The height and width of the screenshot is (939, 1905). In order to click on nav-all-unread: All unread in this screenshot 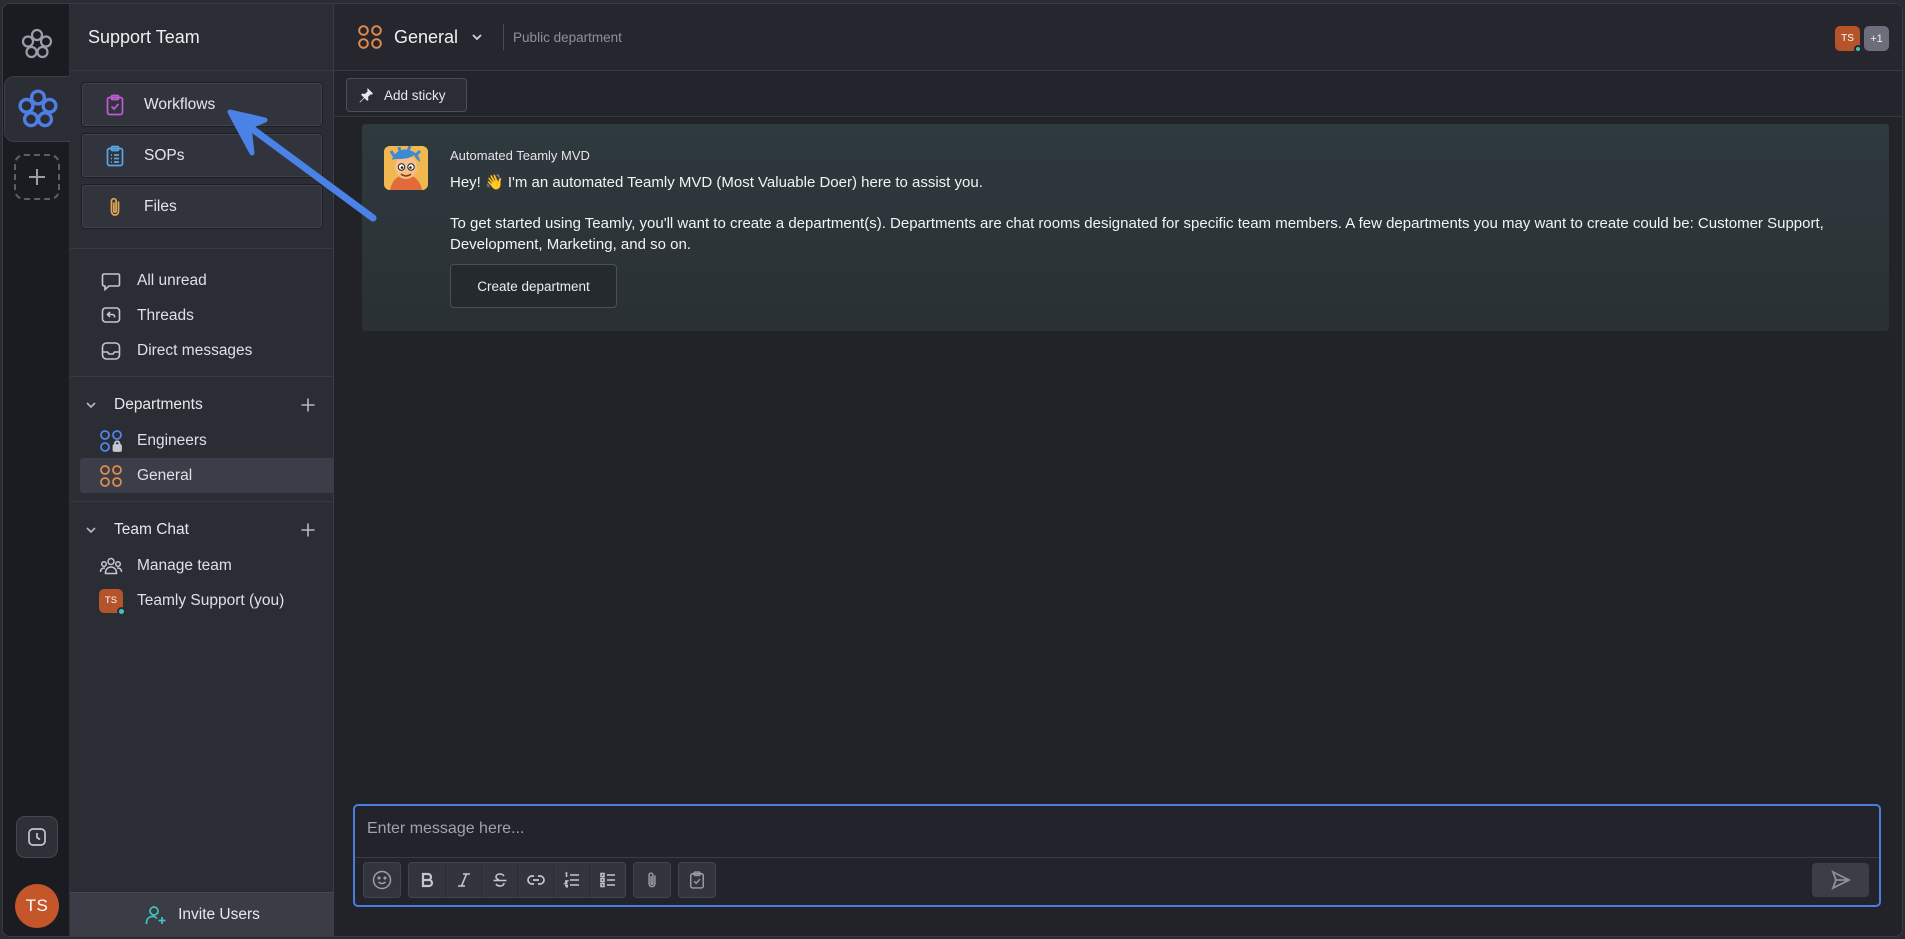, I will do `click(201, 280)`.